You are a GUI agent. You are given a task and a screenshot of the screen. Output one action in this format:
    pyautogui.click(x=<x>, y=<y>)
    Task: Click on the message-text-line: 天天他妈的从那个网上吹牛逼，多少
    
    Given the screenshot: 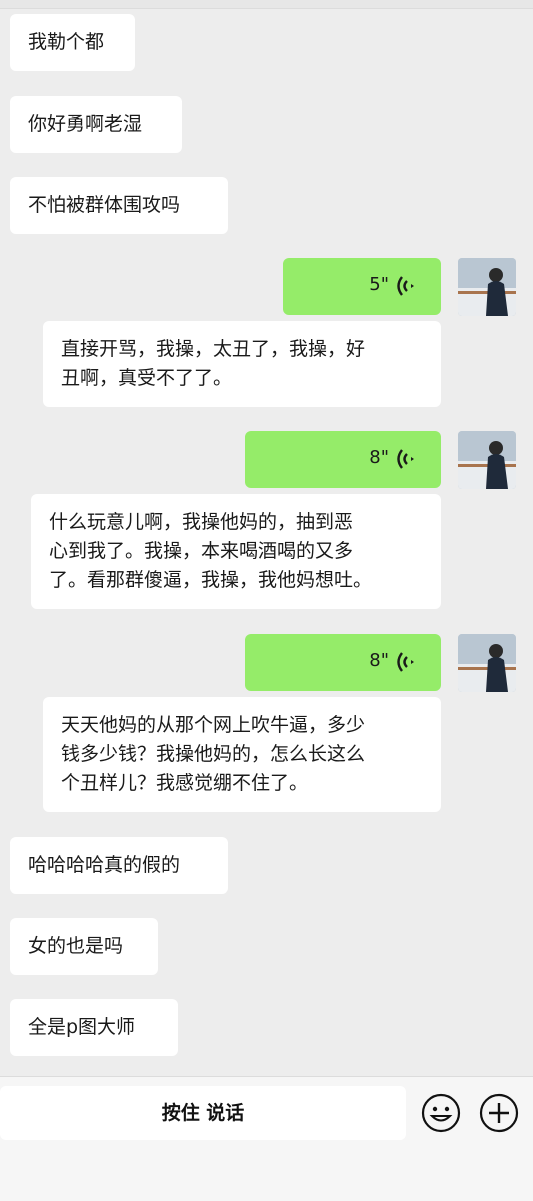 What is the action you would take?
    pyautogui.click(x=213, y=725)
    